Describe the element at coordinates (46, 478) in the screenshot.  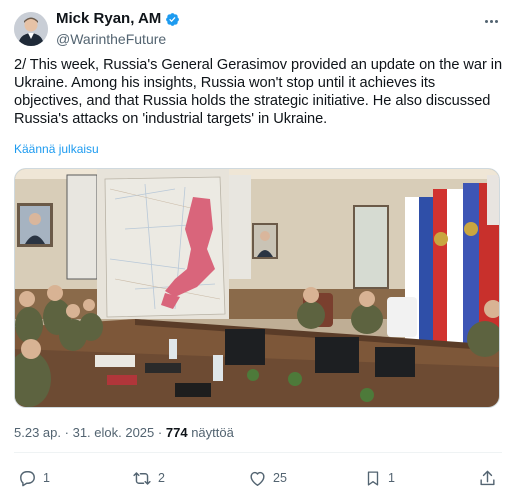
I see `reply-count: 1` at that location.